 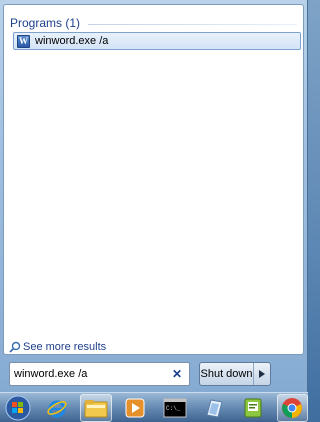 I want to click on result-item-winword: W winword.exe /a, so click(x=157, y=41).